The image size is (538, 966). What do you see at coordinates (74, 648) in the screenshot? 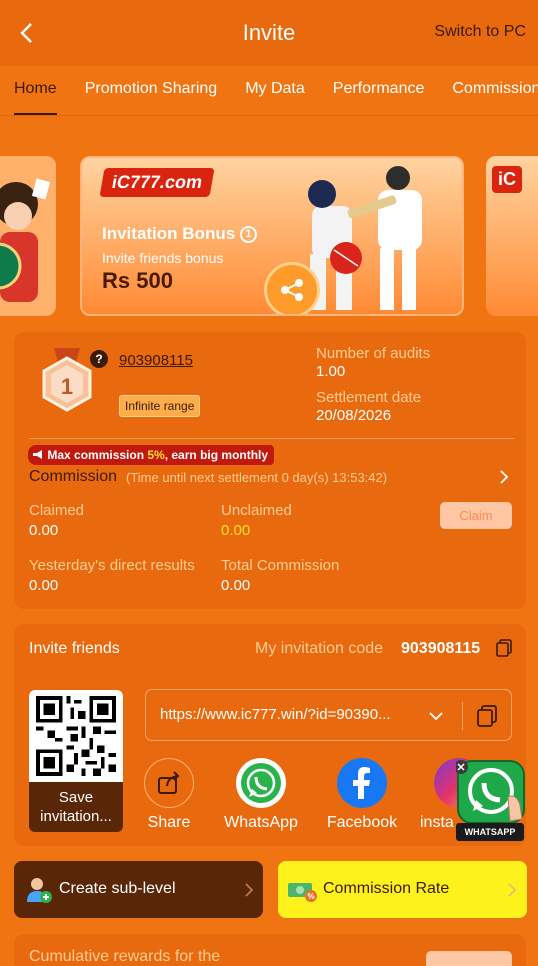
I see `invite-title: Invite friends` at bounding box center [74, 648].